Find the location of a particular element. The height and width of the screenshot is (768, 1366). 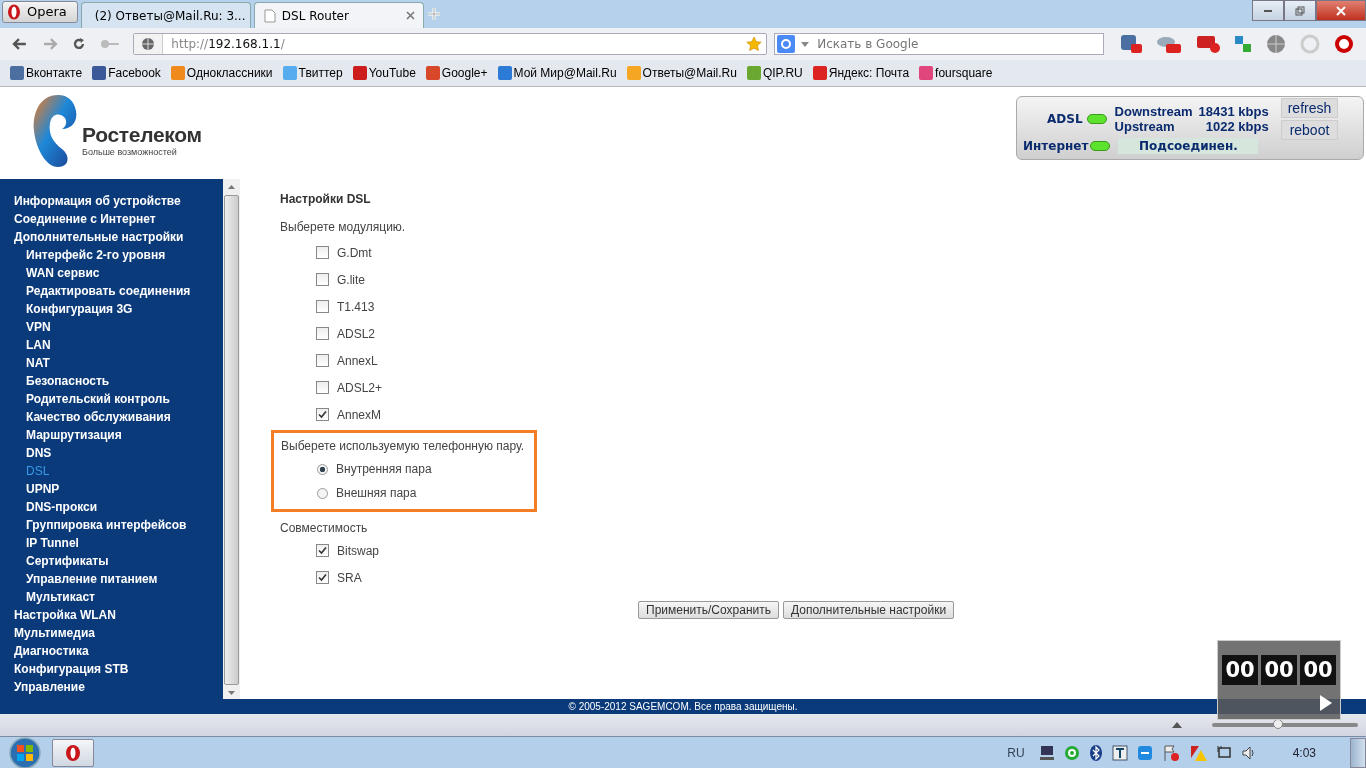

menu-item: Информация об устройстве is located at coordinates (111, 201).